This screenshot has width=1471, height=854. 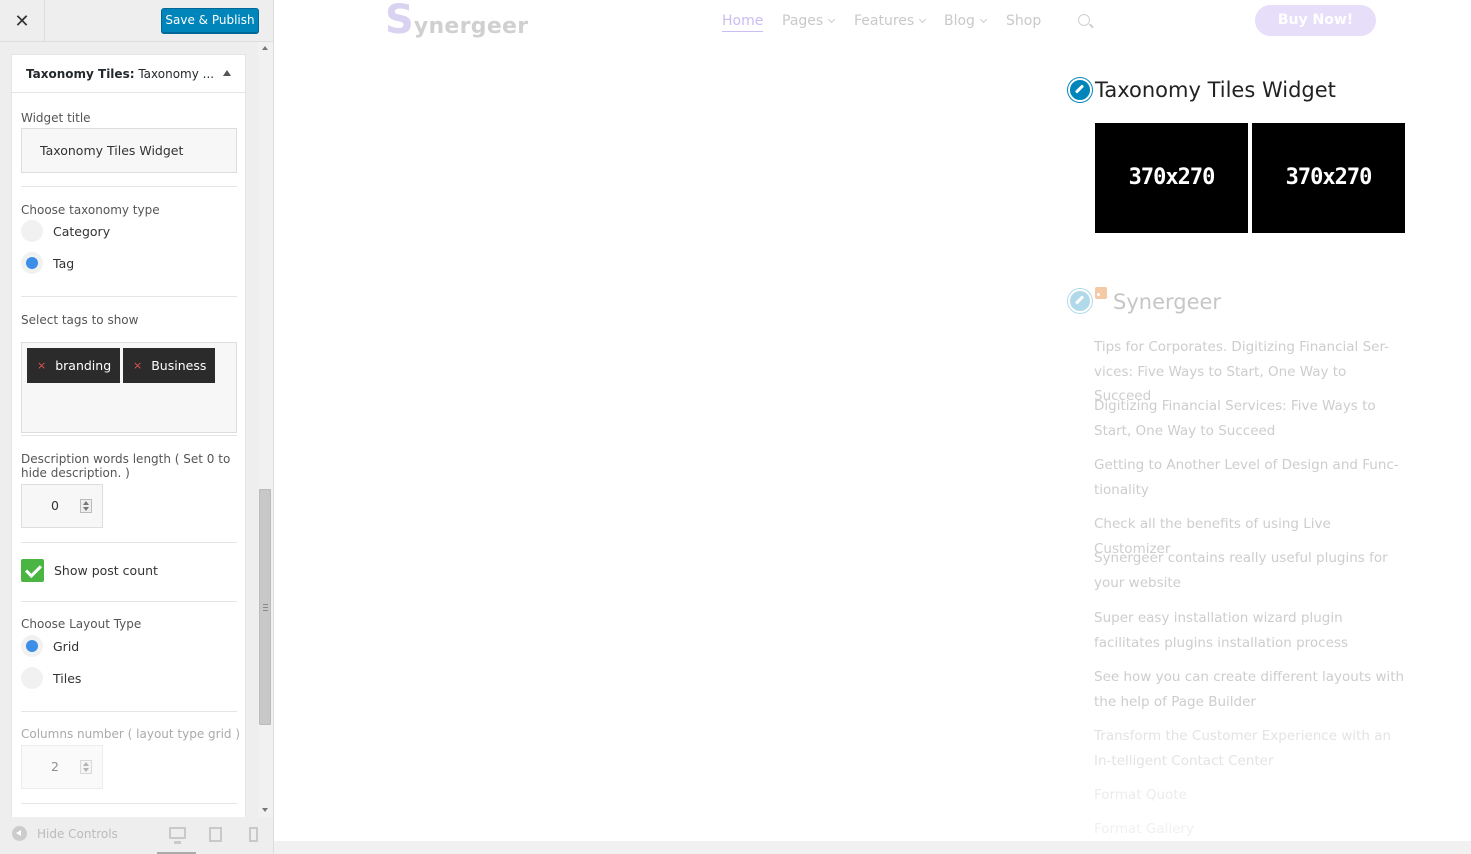 I want to click on sidebar-header: ✕ Save & Publish, so click(x=136, y=21).